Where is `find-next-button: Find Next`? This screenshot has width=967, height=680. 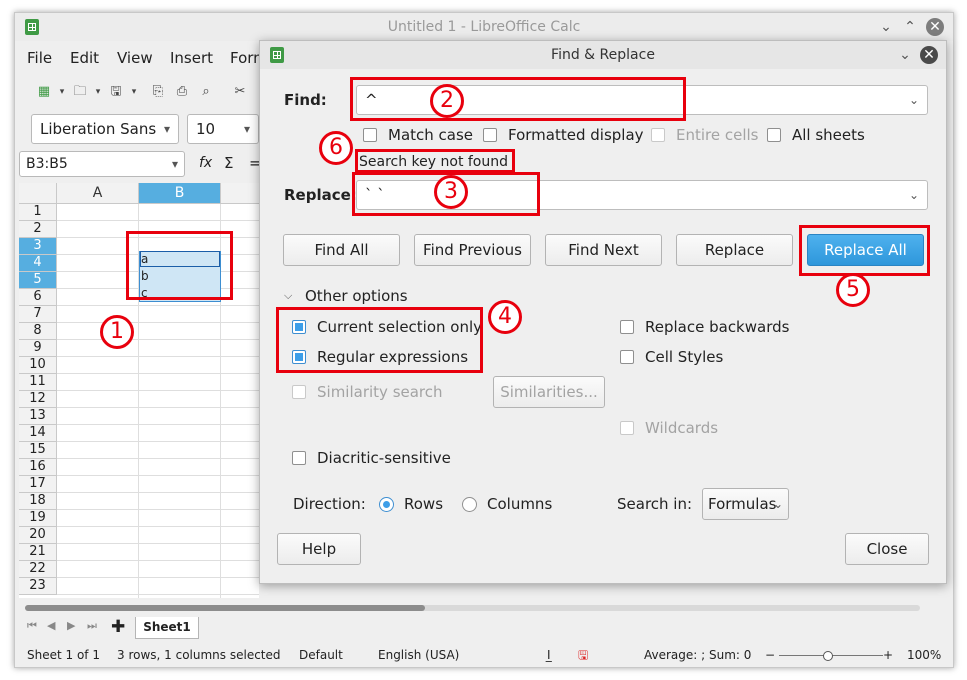
find-next-button: Find Next is located at coordinates (603, 250).